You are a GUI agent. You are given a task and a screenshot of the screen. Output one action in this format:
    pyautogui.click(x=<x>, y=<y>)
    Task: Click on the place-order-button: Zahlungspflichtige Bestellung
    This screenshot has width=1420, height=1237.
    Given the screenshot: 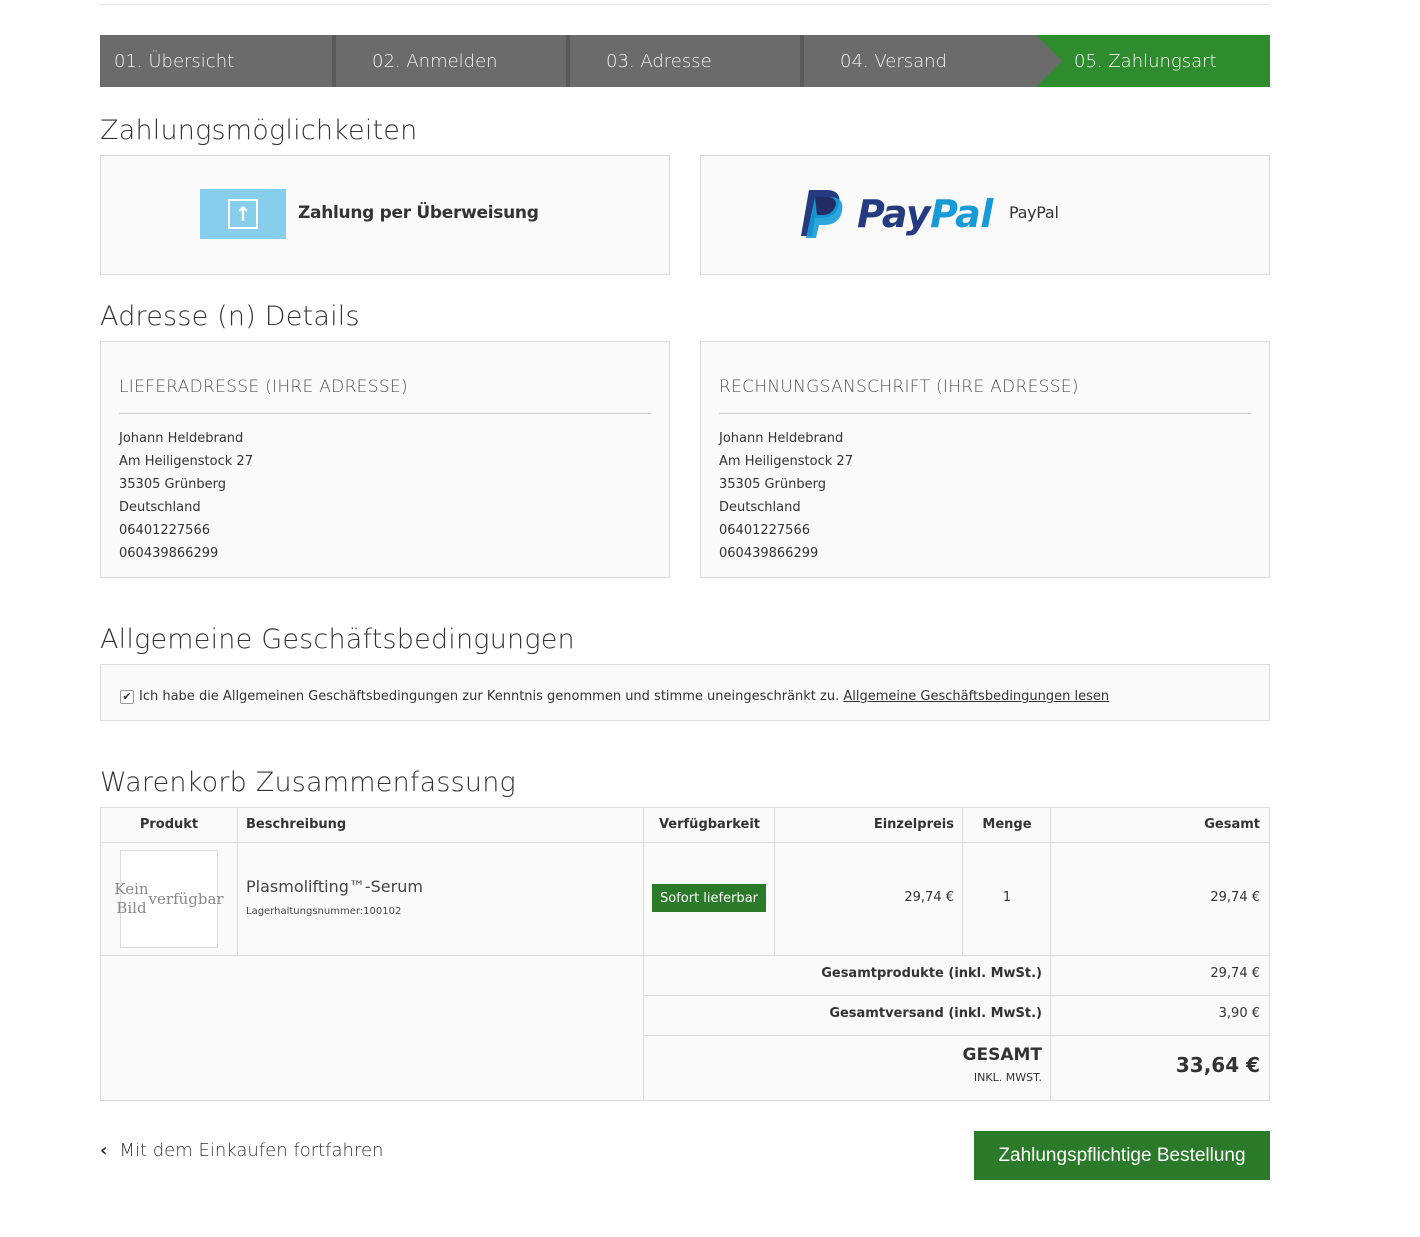 What is the action you would take?
    pyautogui.click(x=1122, y=1155)
    